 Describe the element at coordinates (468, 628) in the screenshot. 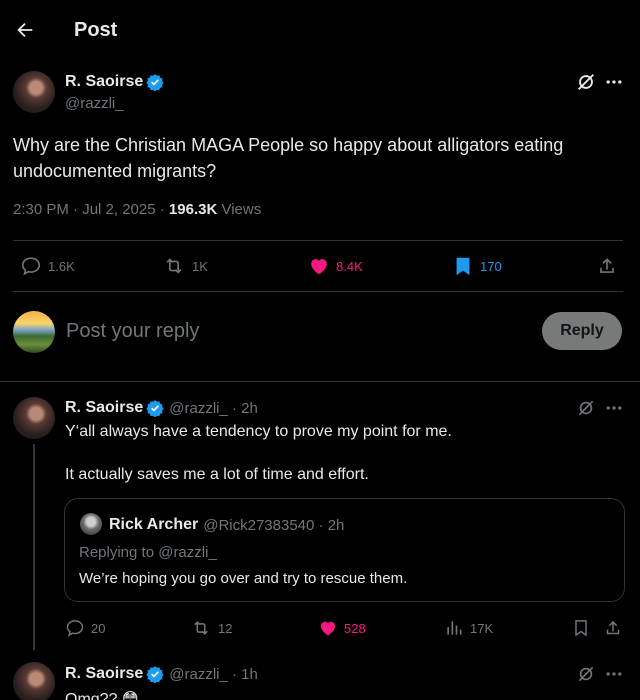

I see `views-button: 17K` at that location.